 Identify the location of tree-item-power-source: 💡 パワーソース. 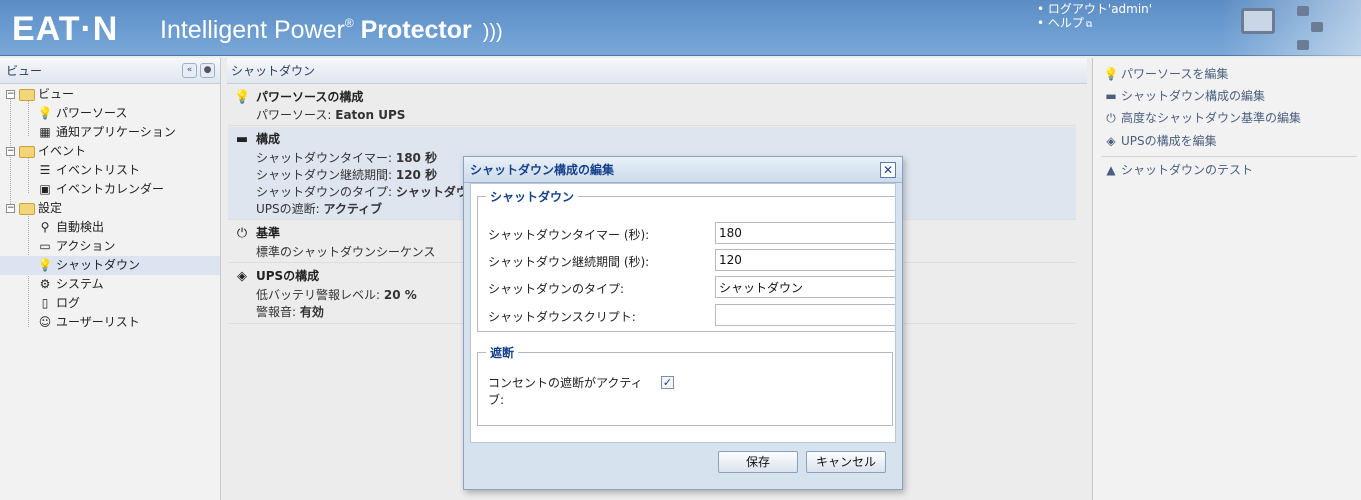
(110, 113).